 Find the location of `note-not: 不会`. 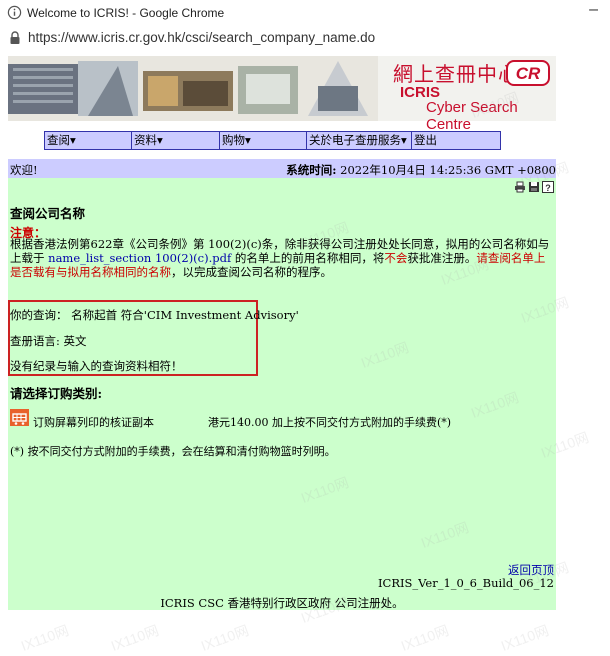

note-not: 不会 is located at coordinates (396, 258).